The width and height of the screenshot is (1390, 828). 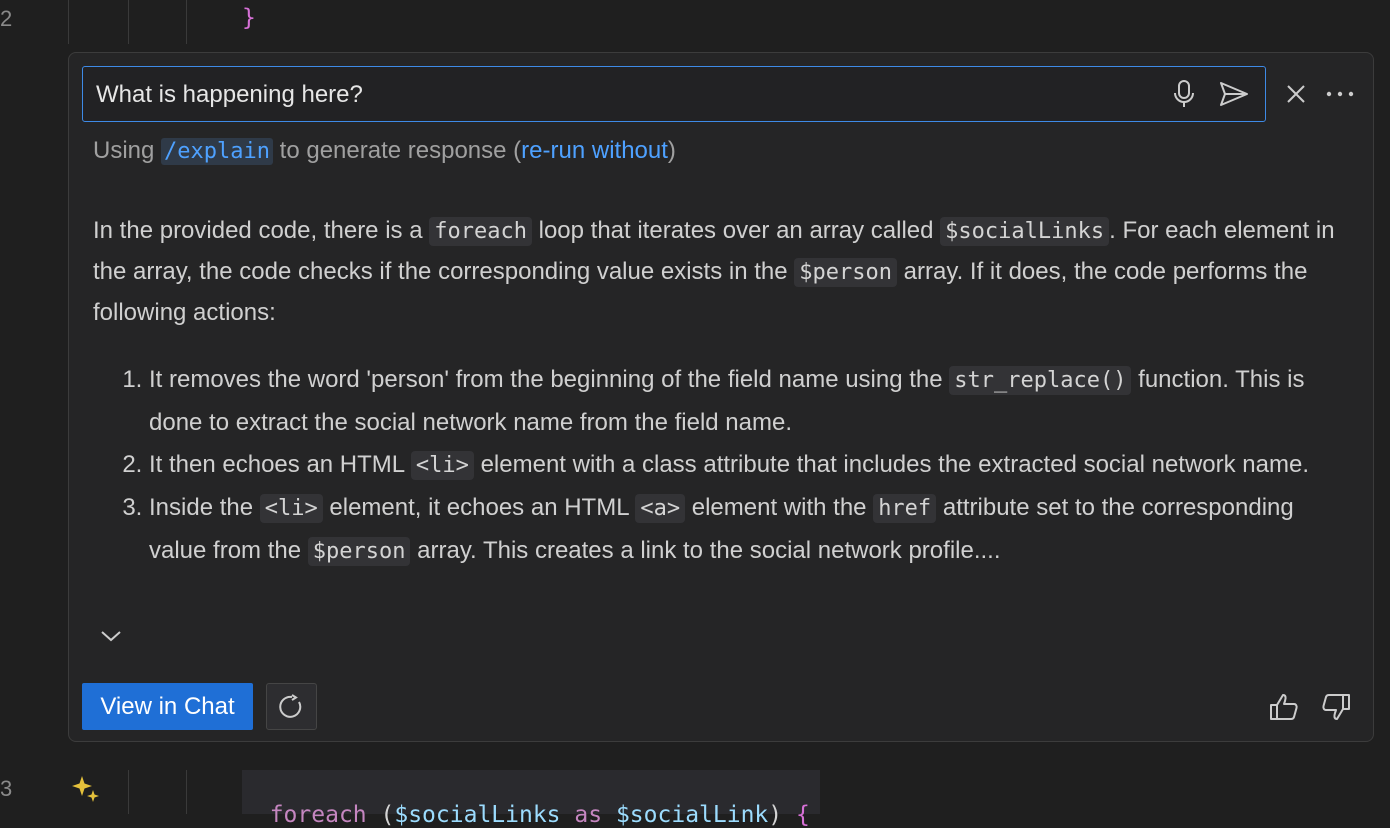 What do you see at coordinates (387, 815) in the screenshot?
I see `code-token: (` at bounding box center [387, 815].